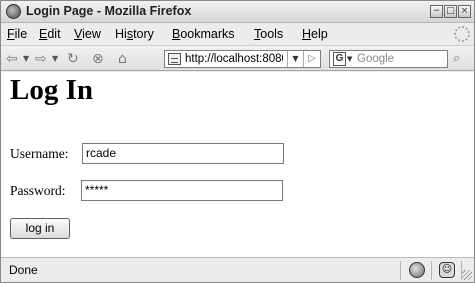 This screenshot has width=475, height=283. Describe the element at coordinates (87, 34) in the screenshot. I see `menu-view: View` at that location.